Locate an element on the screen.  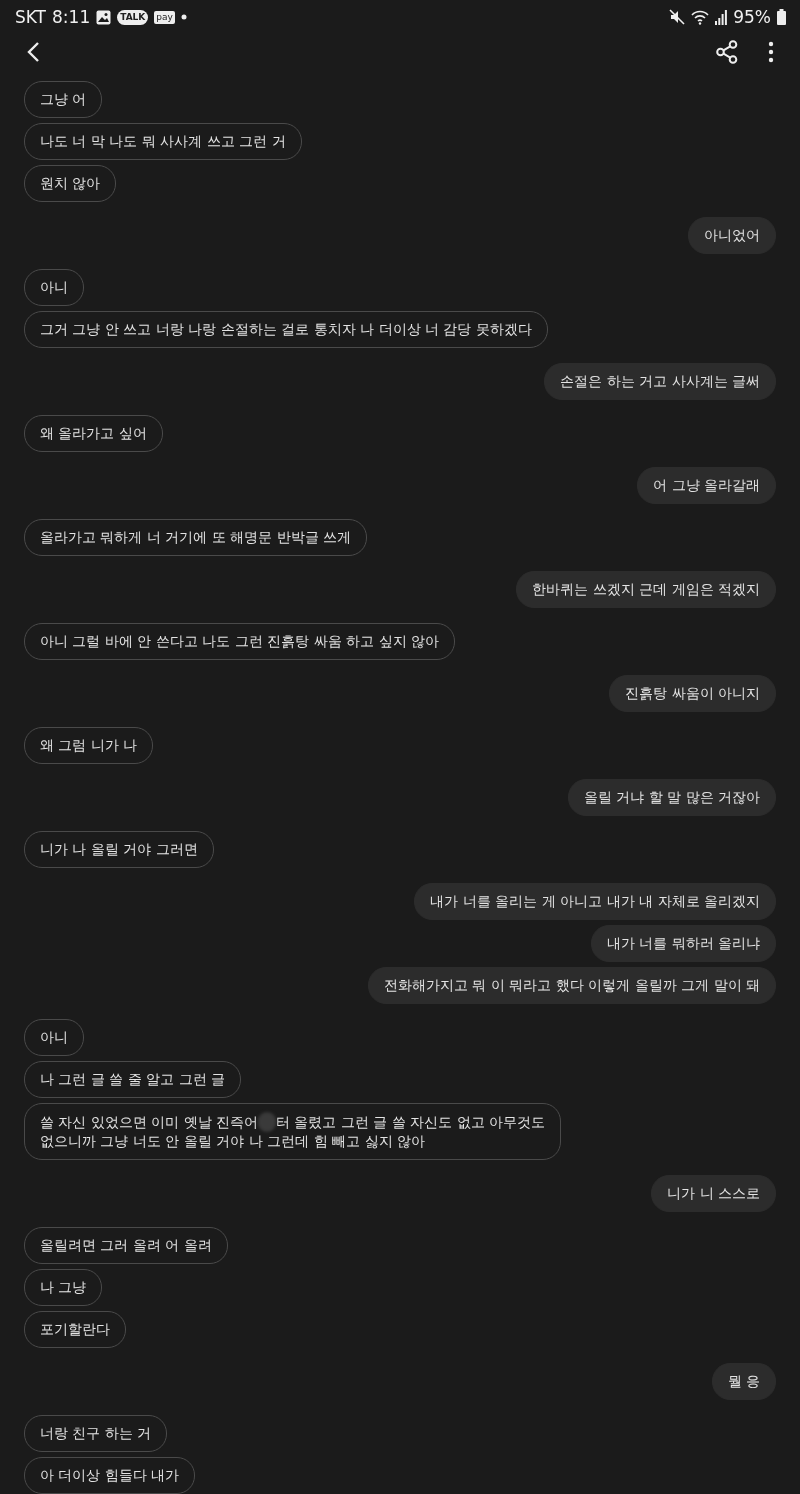
sent-message: 어 그냥 올라갈래 is located at coordinates (706, 485).